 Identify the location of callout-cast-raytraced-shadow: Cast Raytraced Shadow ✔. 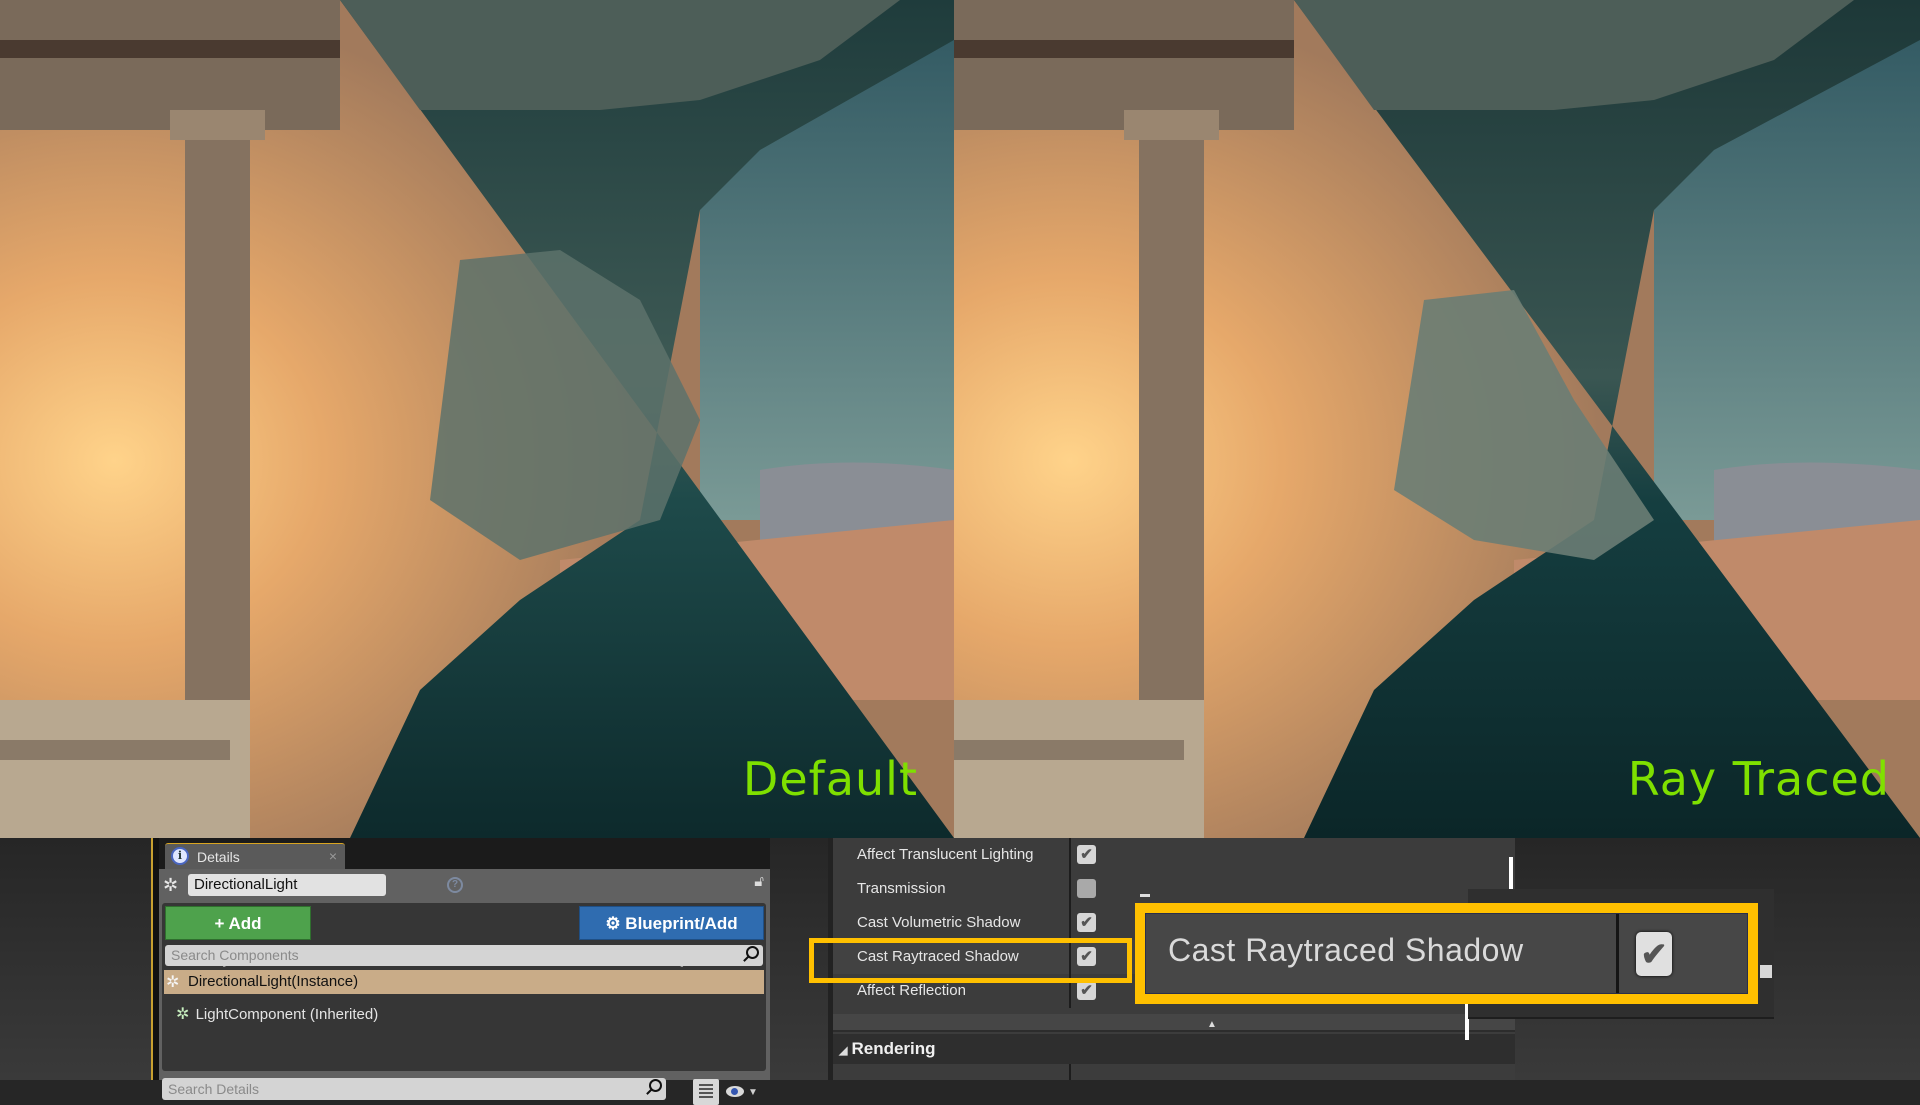
(1446, 953).